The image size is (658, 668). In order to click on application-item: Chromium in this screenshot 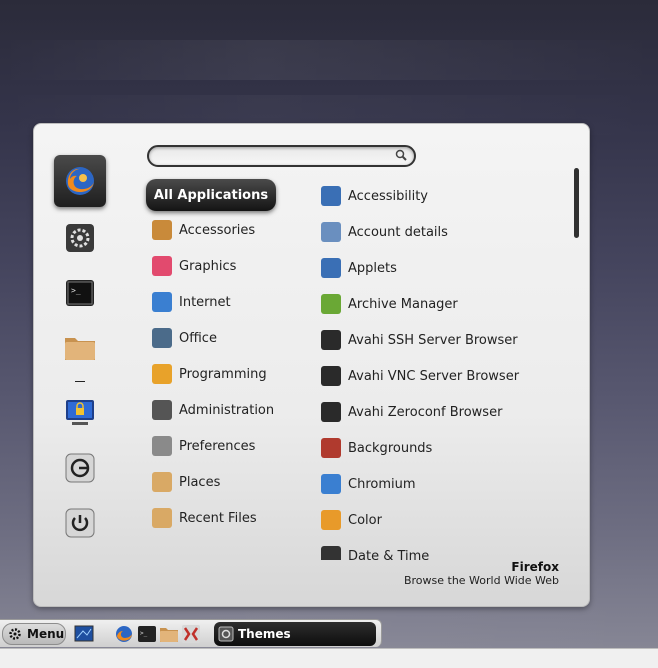, I will do `click(368, 484)`.